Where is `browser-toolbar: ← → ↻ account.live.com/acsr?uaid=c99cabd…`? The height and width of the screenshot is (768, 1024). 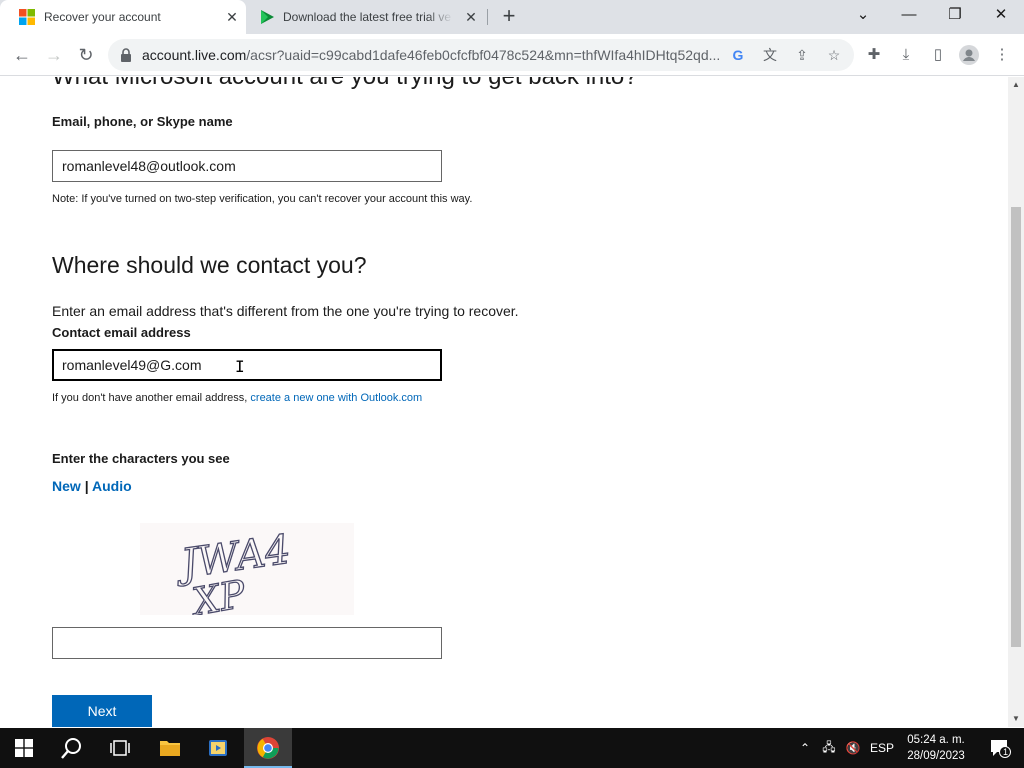
browser-toolbar: ← → ↻ account.live.com/acsr?uaid=c99cabd… is located at coordinates (512, 55).